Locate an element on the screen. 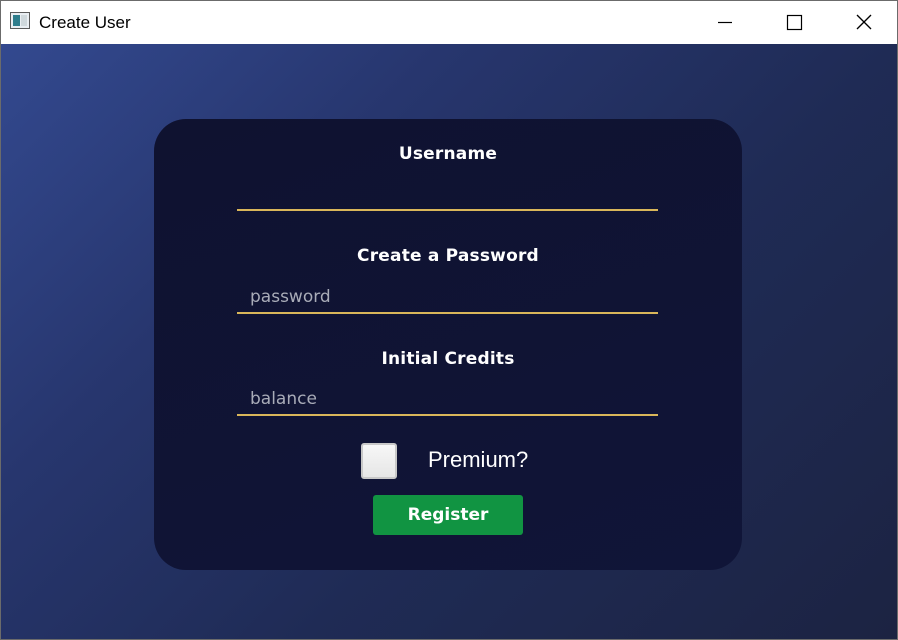 The height and width of the screenshot is (640, 898). close-button is located at coordinates (864, 22).